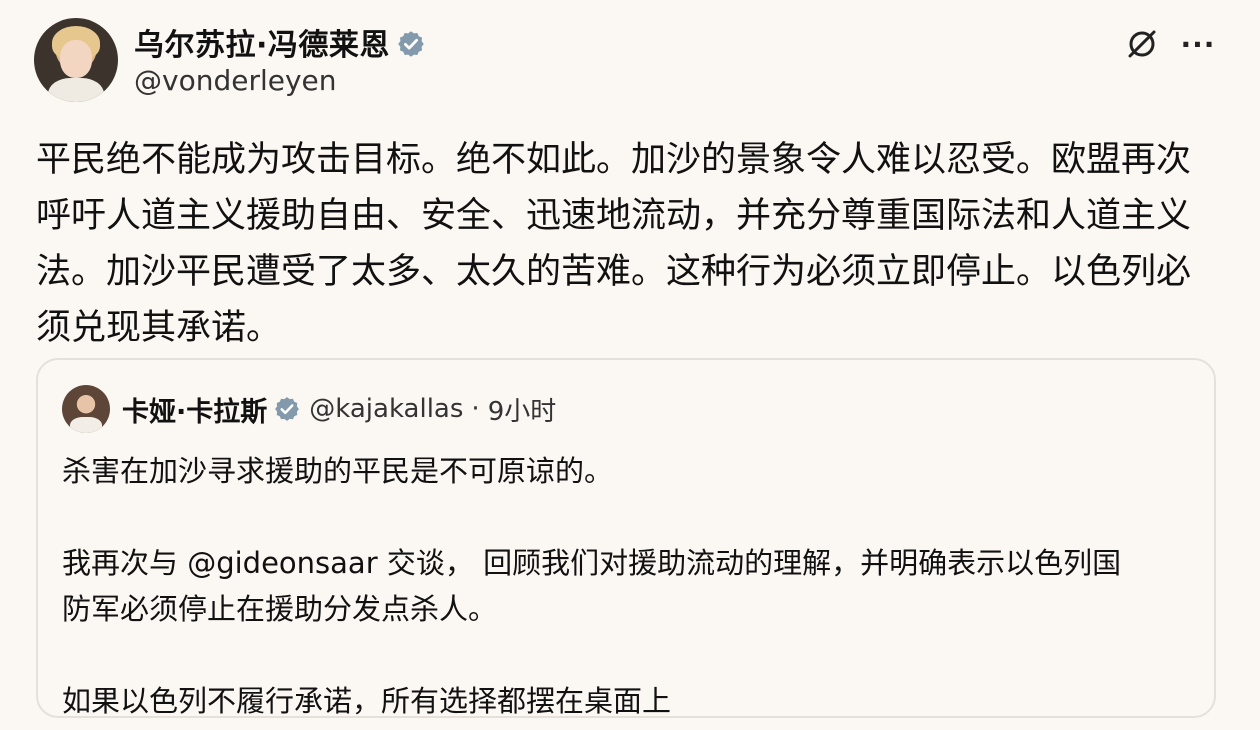 The image size is (1260, 730). Describe the element at coordinates (614, 160) in the screenshot. I see `post-body-line: 平民绝不能成为攻击目标。绝不如此。加沙的景象令人难以忍受。欧盟再次` at that location.